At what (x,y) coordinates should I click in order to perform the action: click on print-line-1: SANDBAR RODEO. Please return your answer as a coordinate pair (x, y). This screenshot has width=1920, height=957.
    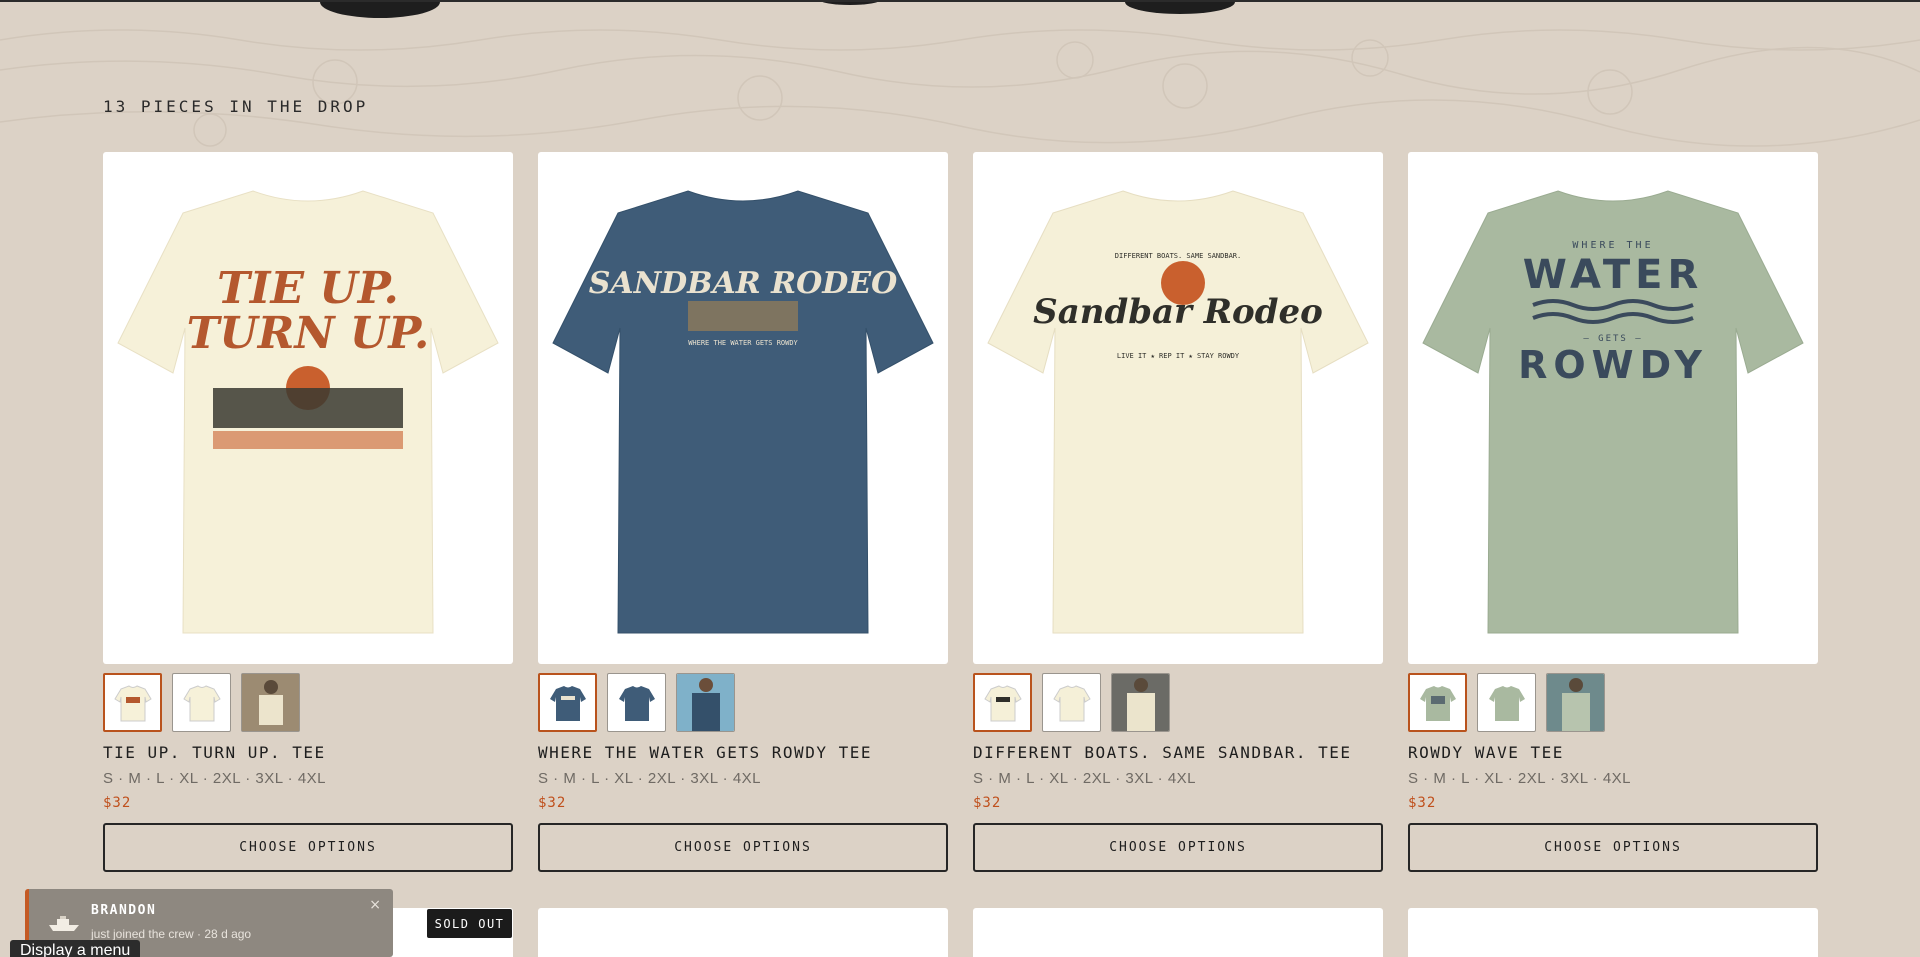
    Looking at the image, I should click on (743, 283).